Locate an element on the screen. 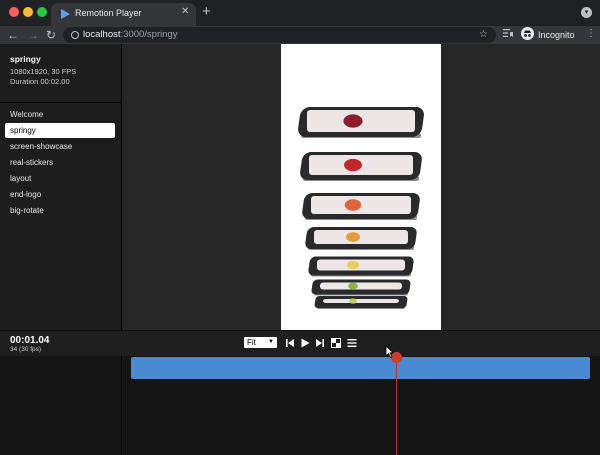  jump-to-end-icon is located at coordinates (320, 343).